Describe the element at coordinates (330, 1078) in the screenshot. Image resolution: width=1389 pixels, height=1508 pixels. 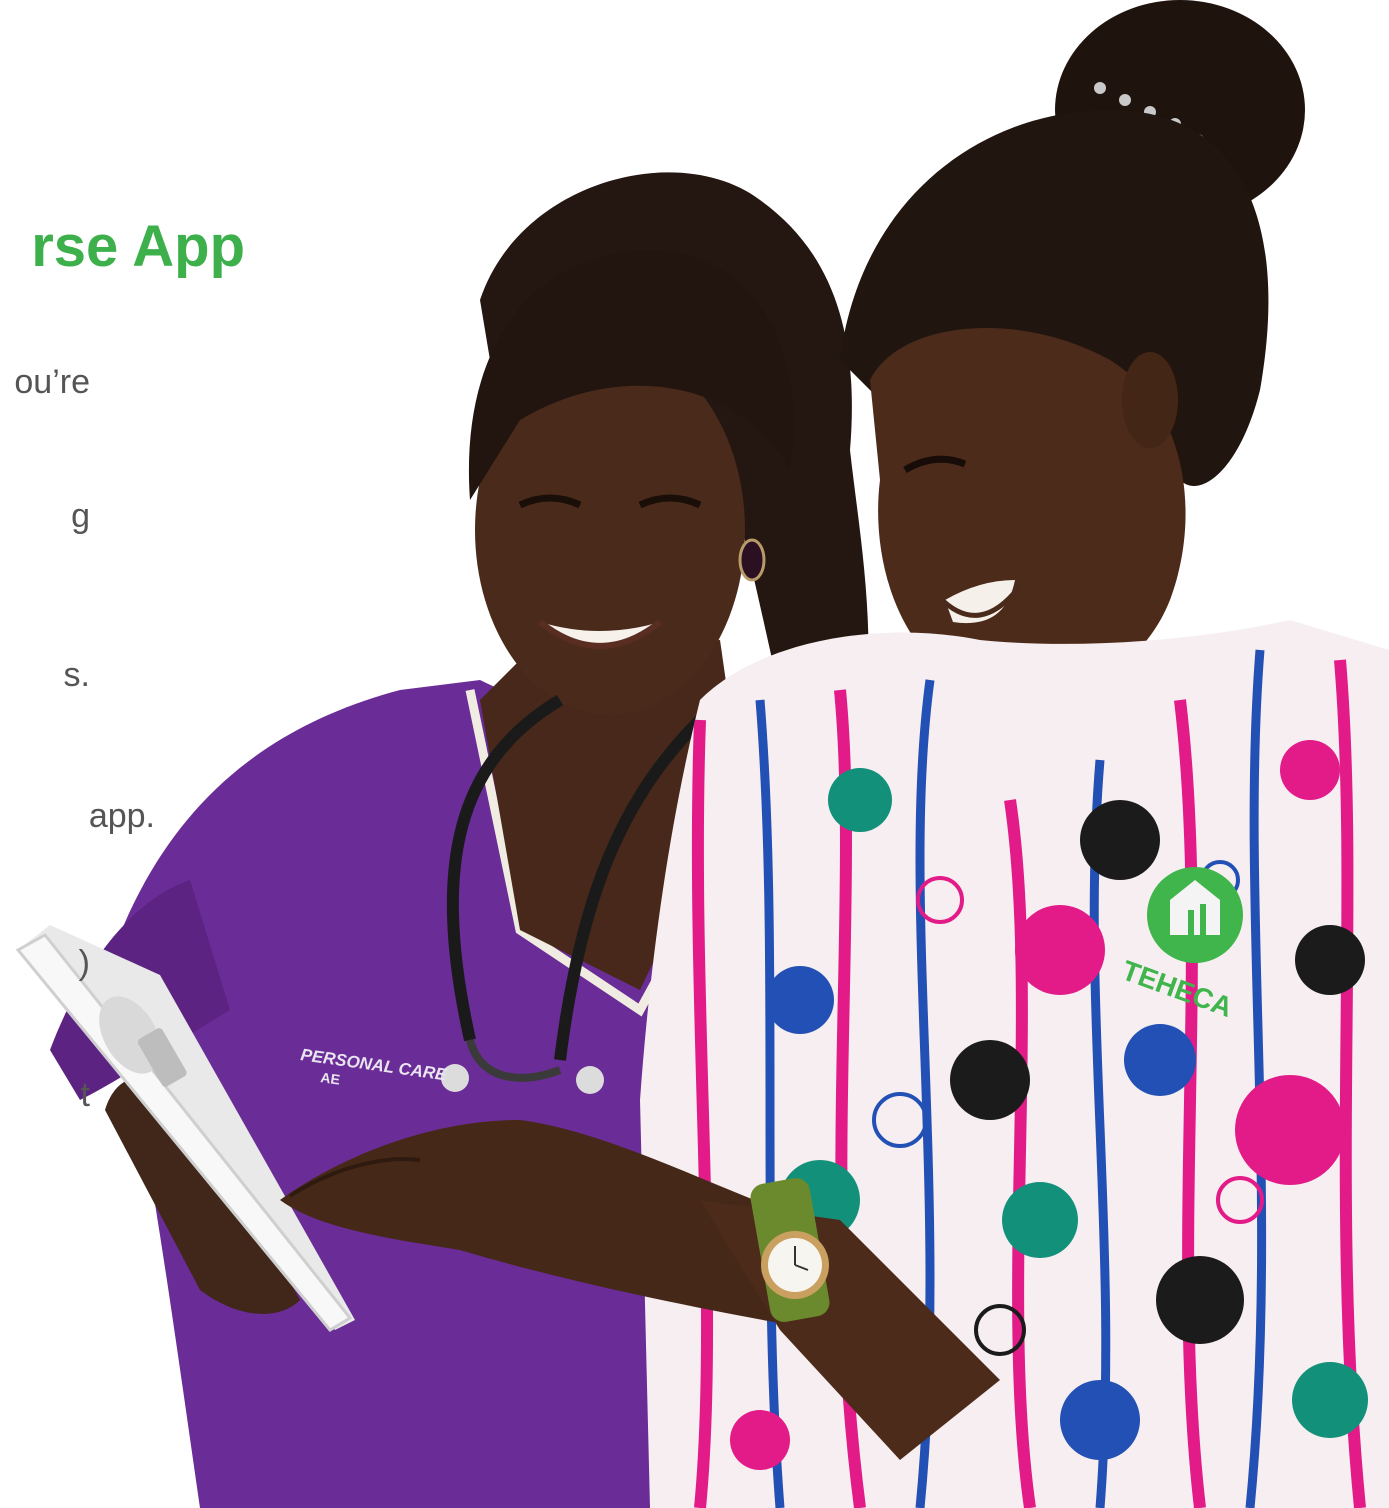
I see `scrub-label-line2: AE` at that location.